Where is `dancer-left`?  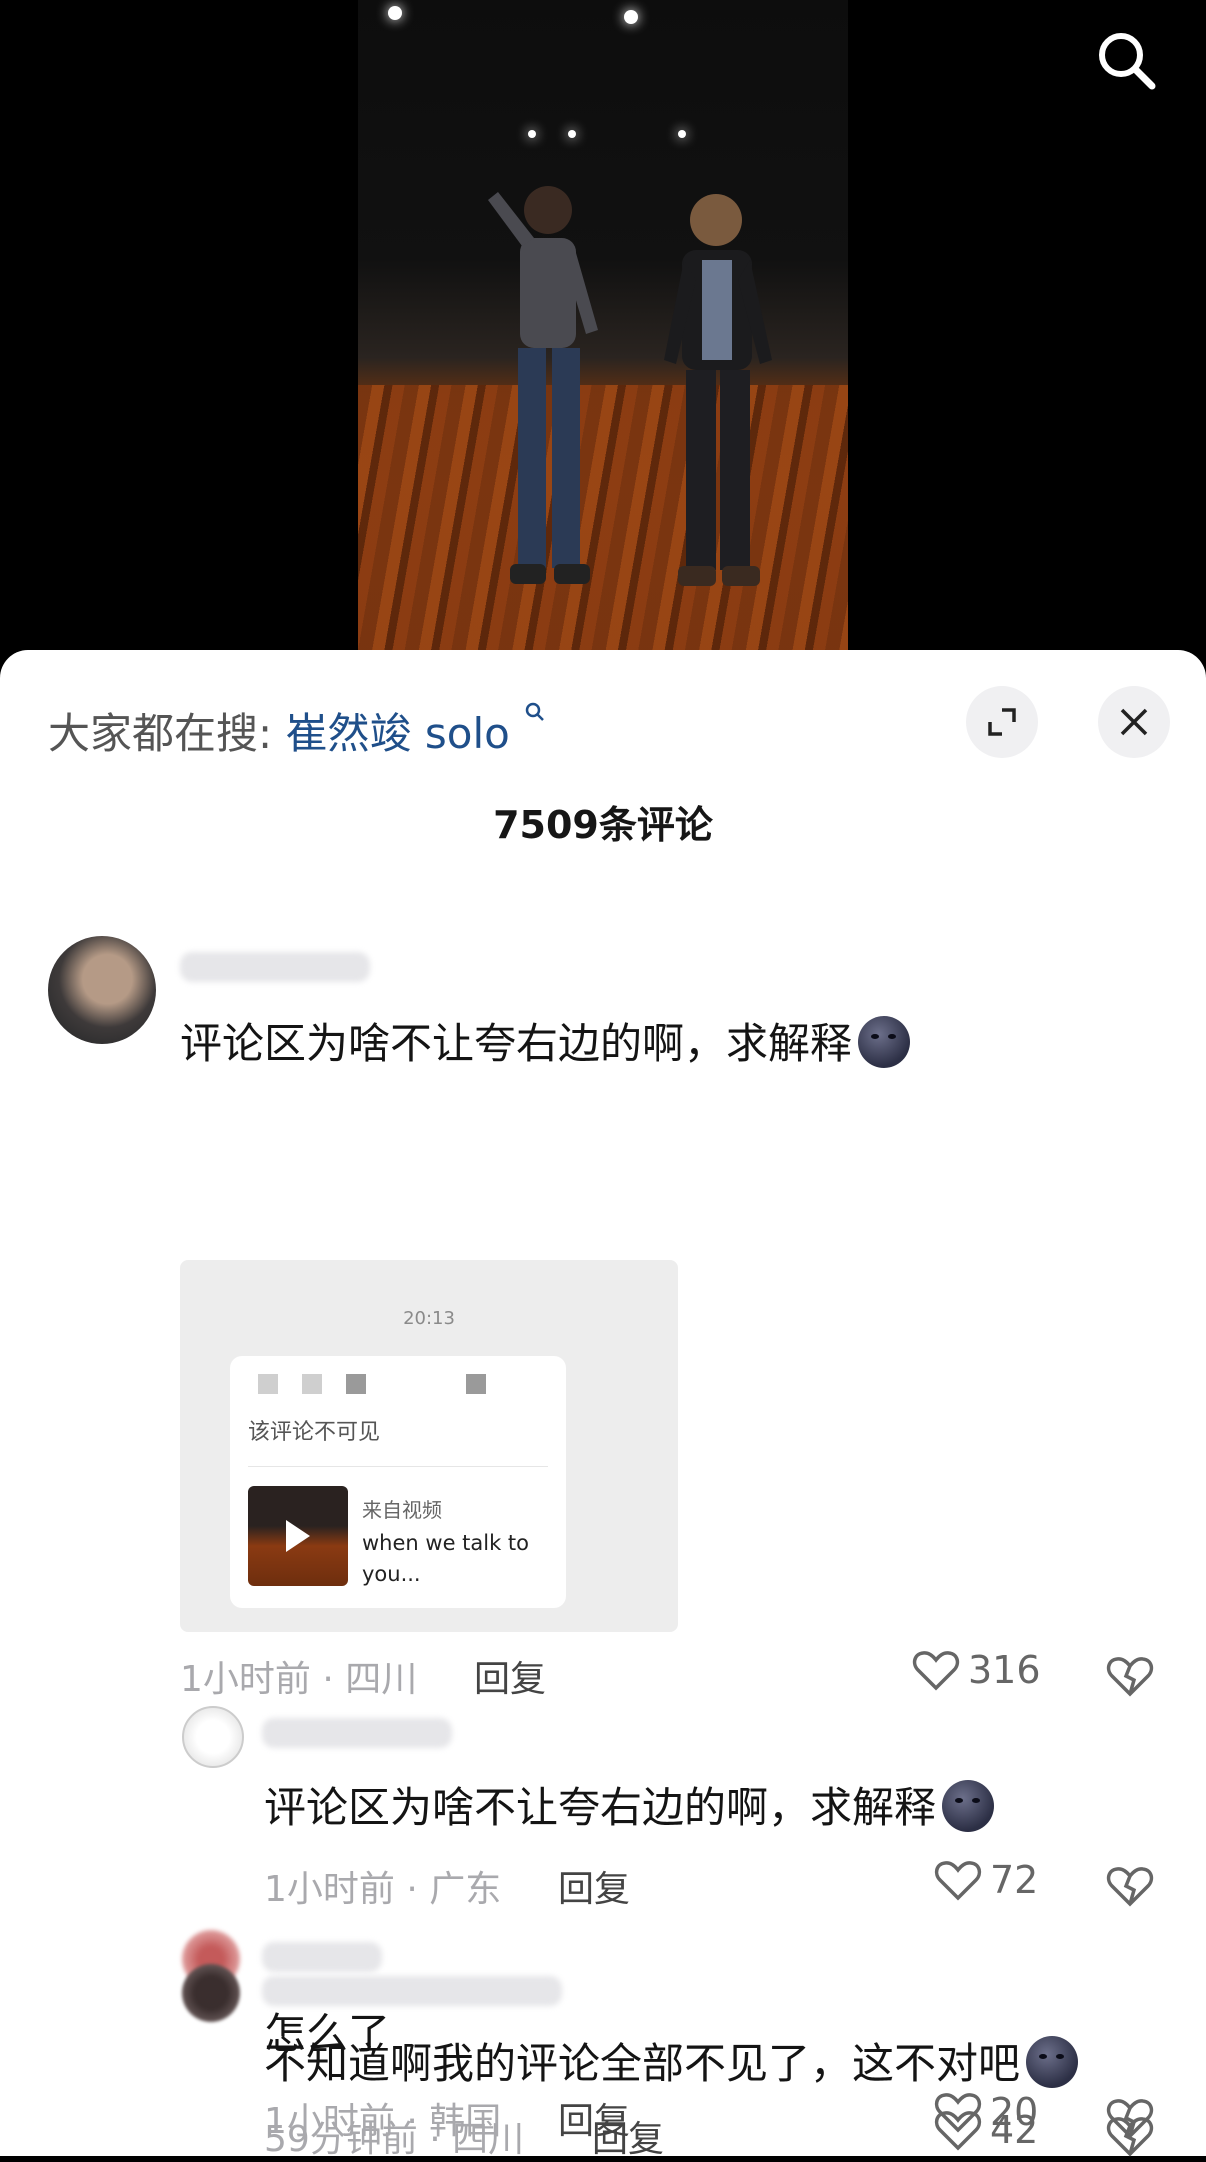 dancer-left is located at coordinates (543, 385).